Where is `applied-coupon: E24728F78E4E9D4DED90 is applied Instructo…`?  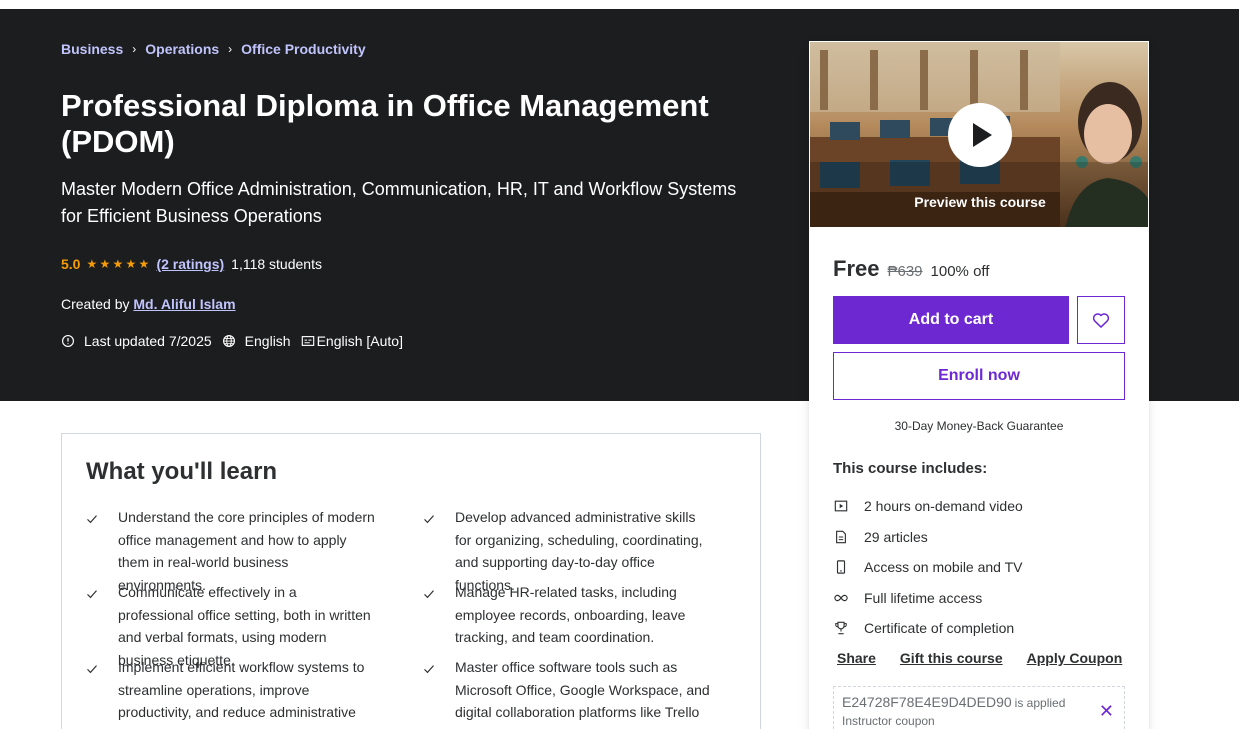 applied-coupon: E24728F78E4E9D4DED90 is applied Instructo… is located at coordinates (979, 707).